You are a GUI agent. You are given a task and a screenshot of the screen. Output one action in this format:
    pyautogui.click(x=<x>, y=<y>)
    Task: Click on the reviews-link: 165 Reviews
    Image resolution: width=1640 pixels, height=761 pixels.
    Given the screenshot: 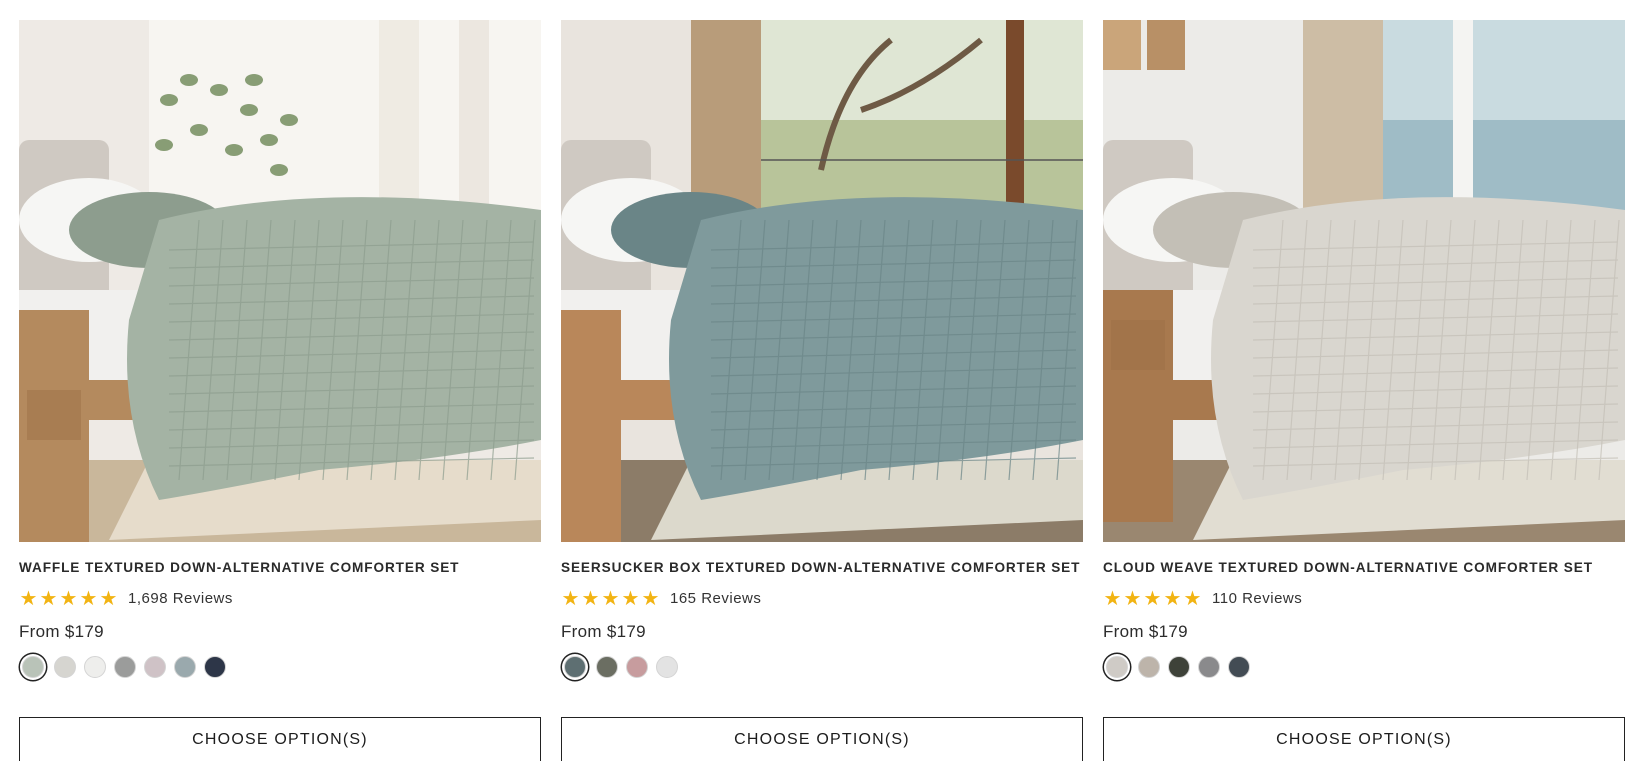 What is the action you would take?
    pyautogui.click(x=715, y=598)
    